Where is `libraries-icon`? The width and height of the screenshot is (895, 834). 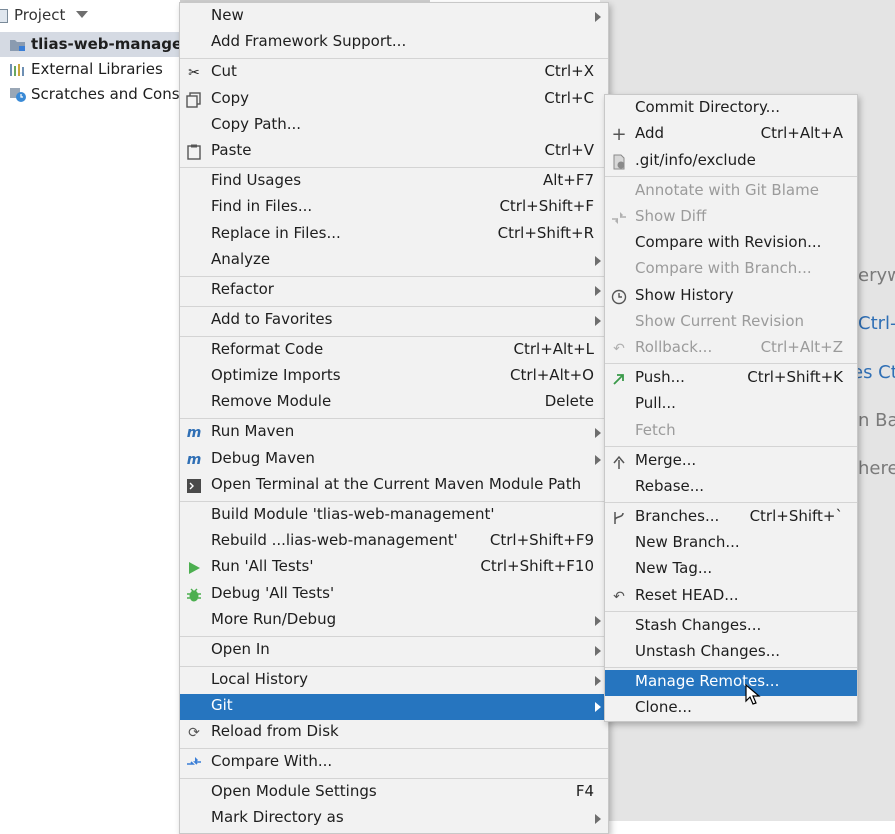 libraries-icon is located at coordinates (17, 70).